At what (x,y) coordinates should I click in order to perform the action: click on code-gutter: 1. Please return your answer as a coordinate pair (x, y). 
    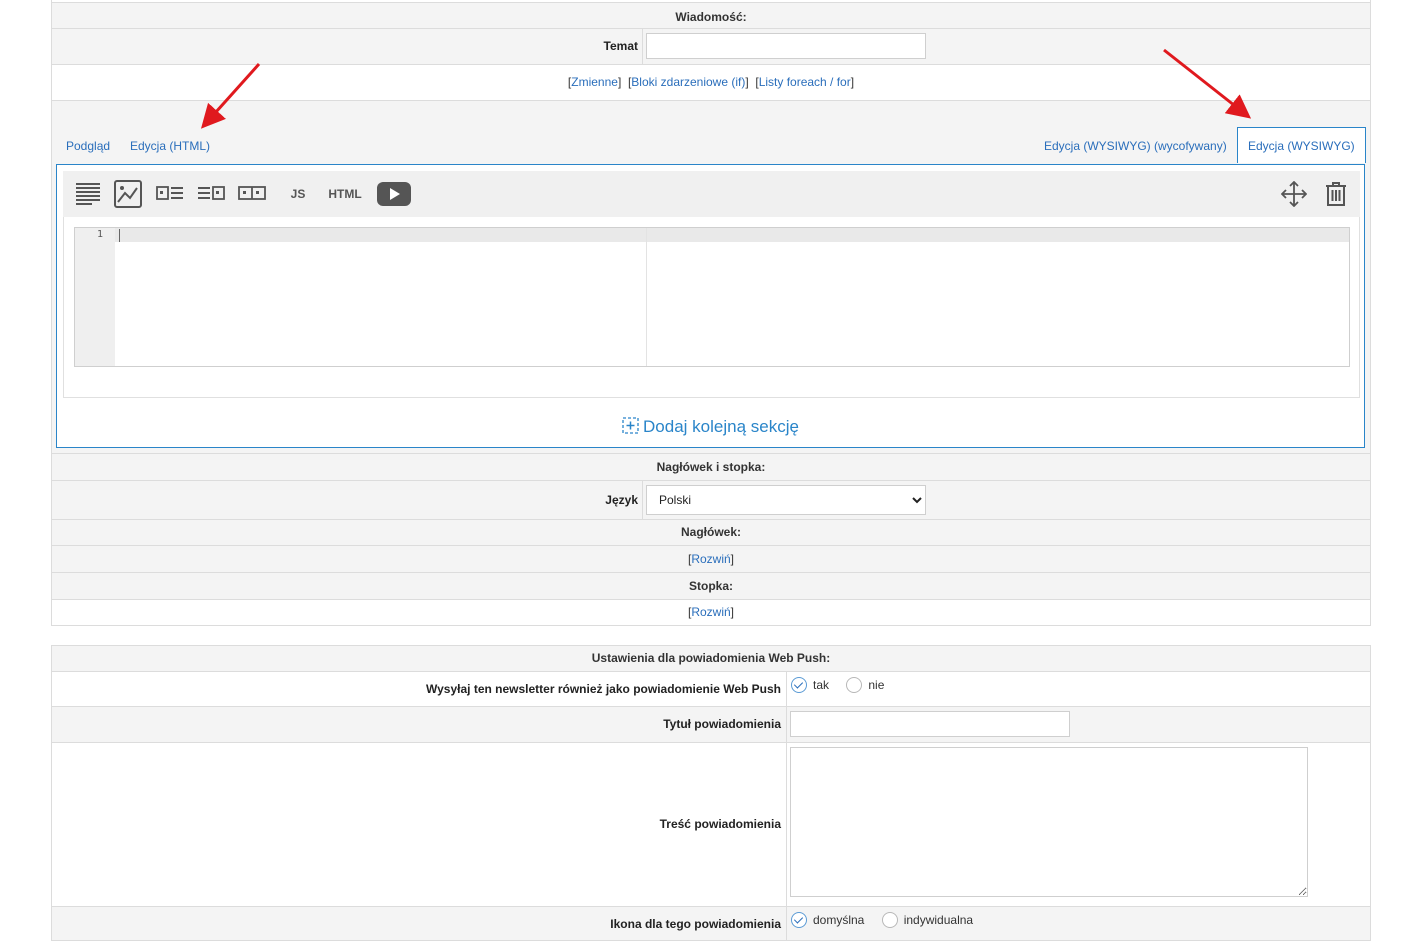
    Looking at the image, I should click on (95, 297).